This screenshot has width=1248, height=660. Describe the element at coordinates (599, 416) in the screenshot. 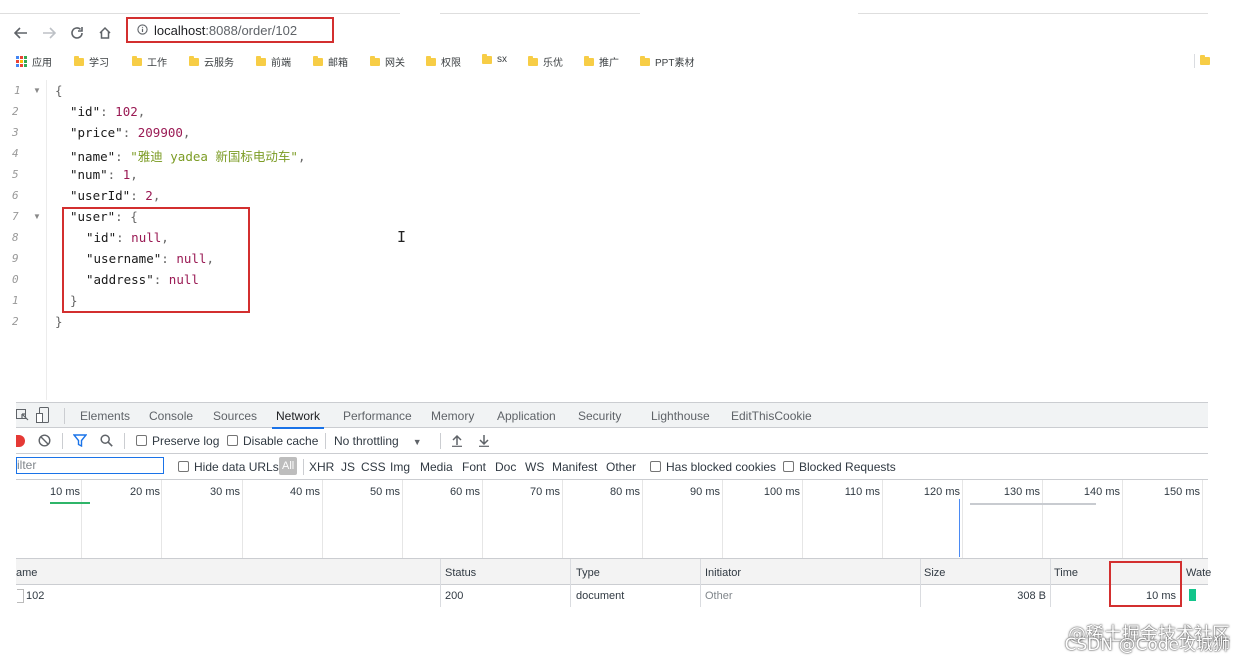

I see `tab-security: Security` at that location.